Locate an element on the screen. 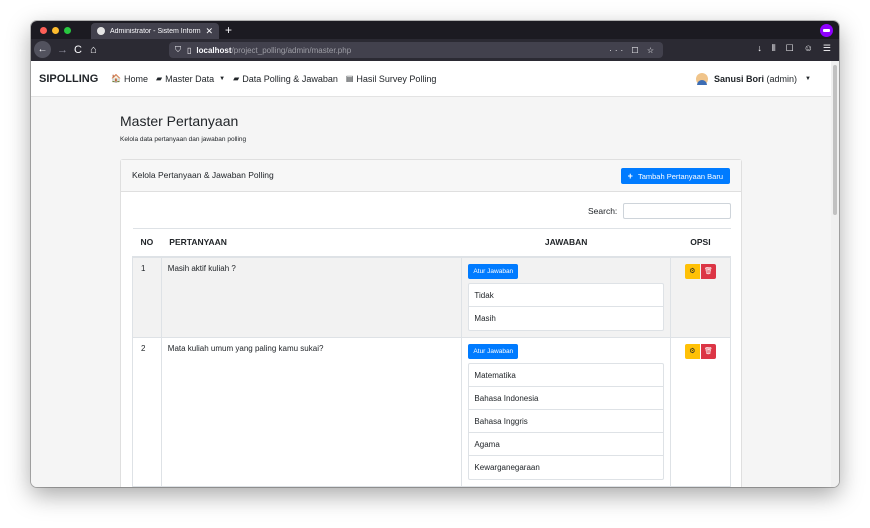 The height and width of the screenshot is (528, 870). nav-hasil-survey: ▤ Hasil Survey Polling is located at coordinates (391, 79).